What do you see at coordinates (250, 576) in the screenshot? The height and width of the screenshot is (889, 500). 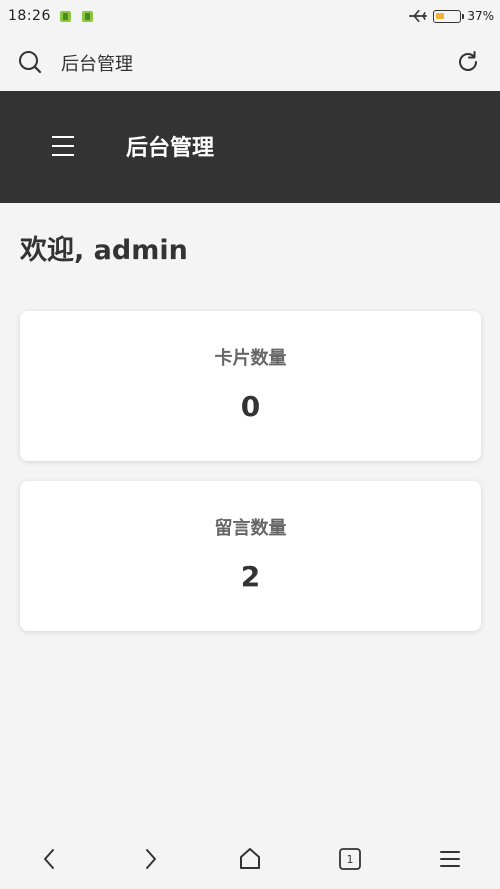 I see `card-value: 2` at bounding box center [250, 576].